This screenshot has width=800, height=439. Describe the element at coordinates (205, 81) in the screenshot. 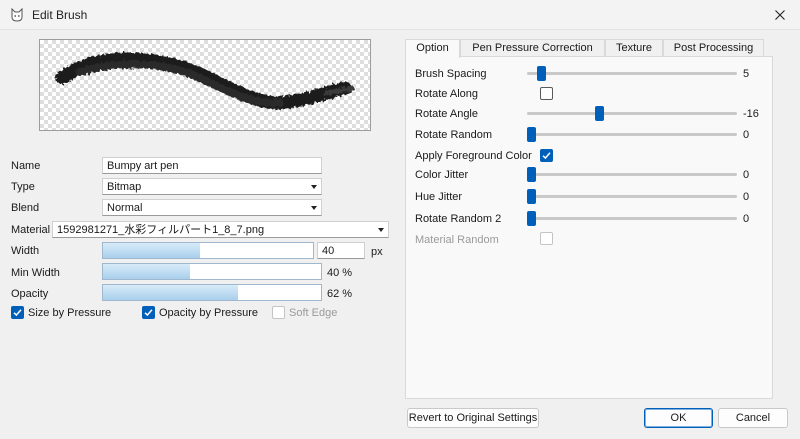

I see `brush-stroke-preview` at that location.